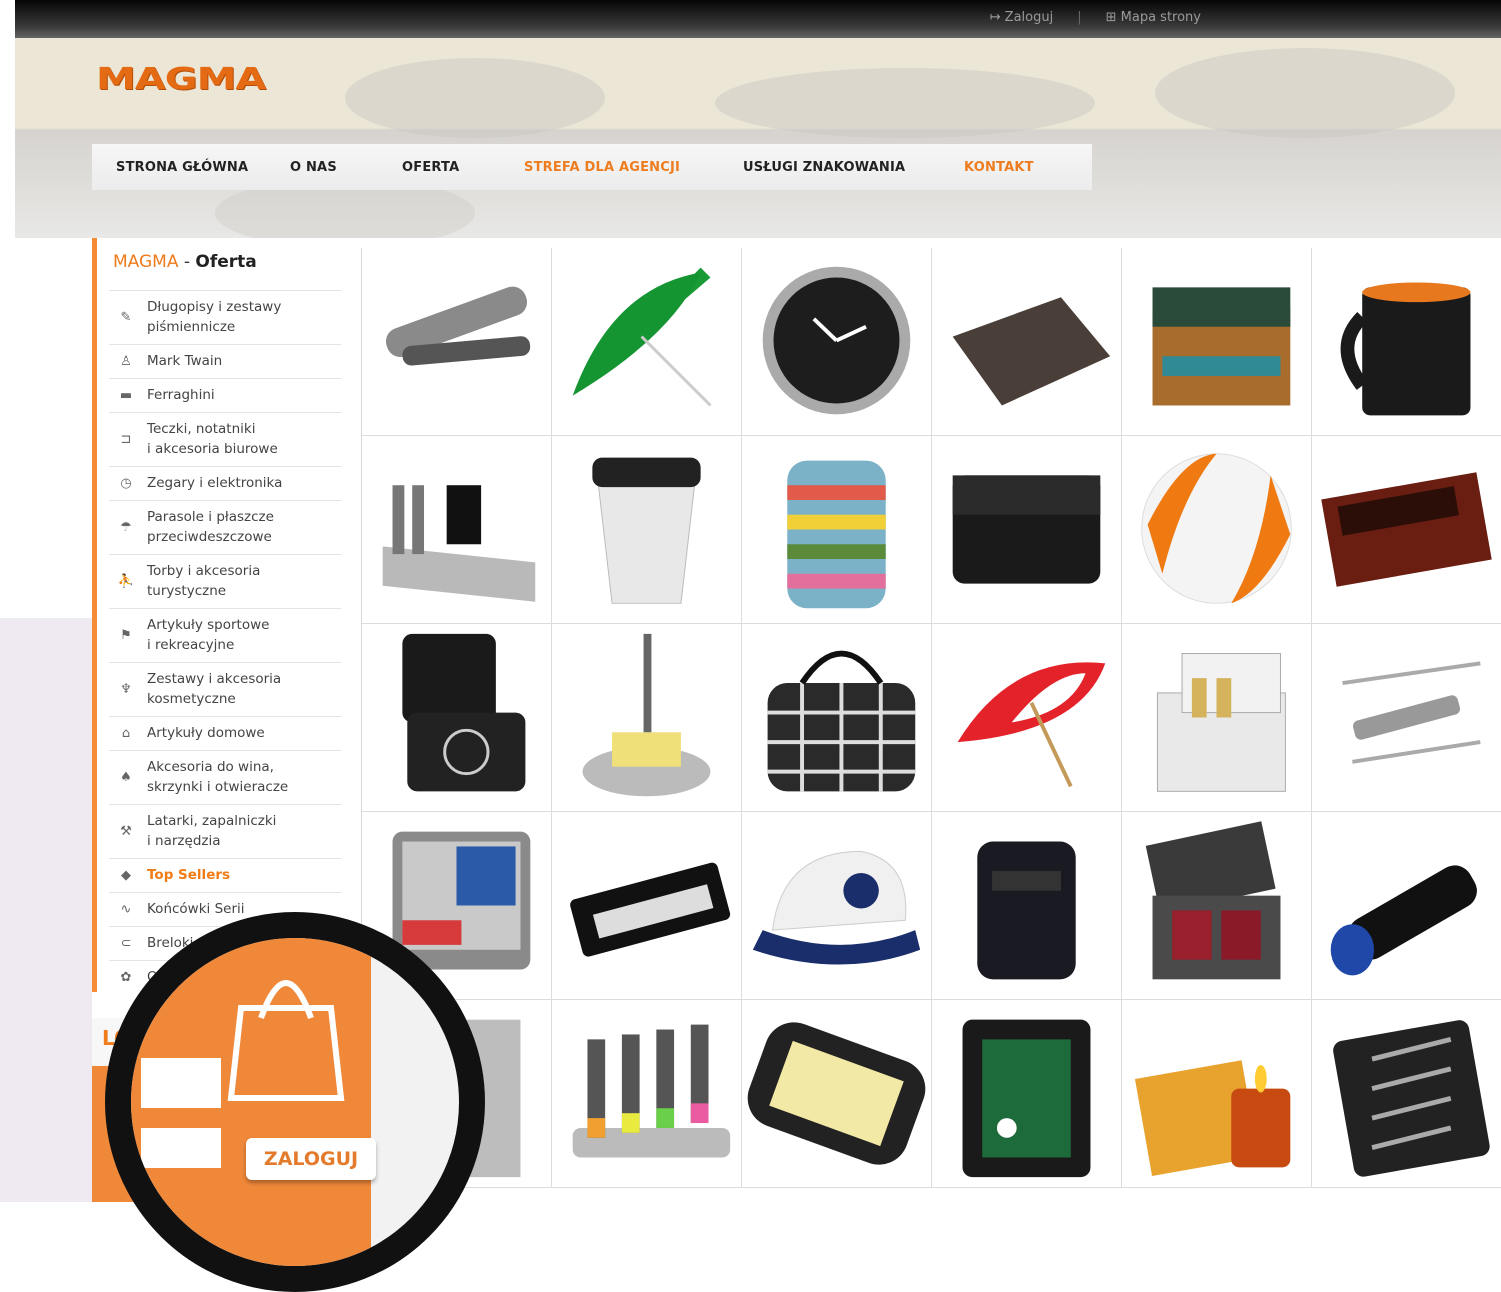 This screenshot has height=1292, width=1501. Describe the element at coordinates (210, 767) in the screenshot. I see `sidebar-item-line1: Akcesoria do wina,` at that location.